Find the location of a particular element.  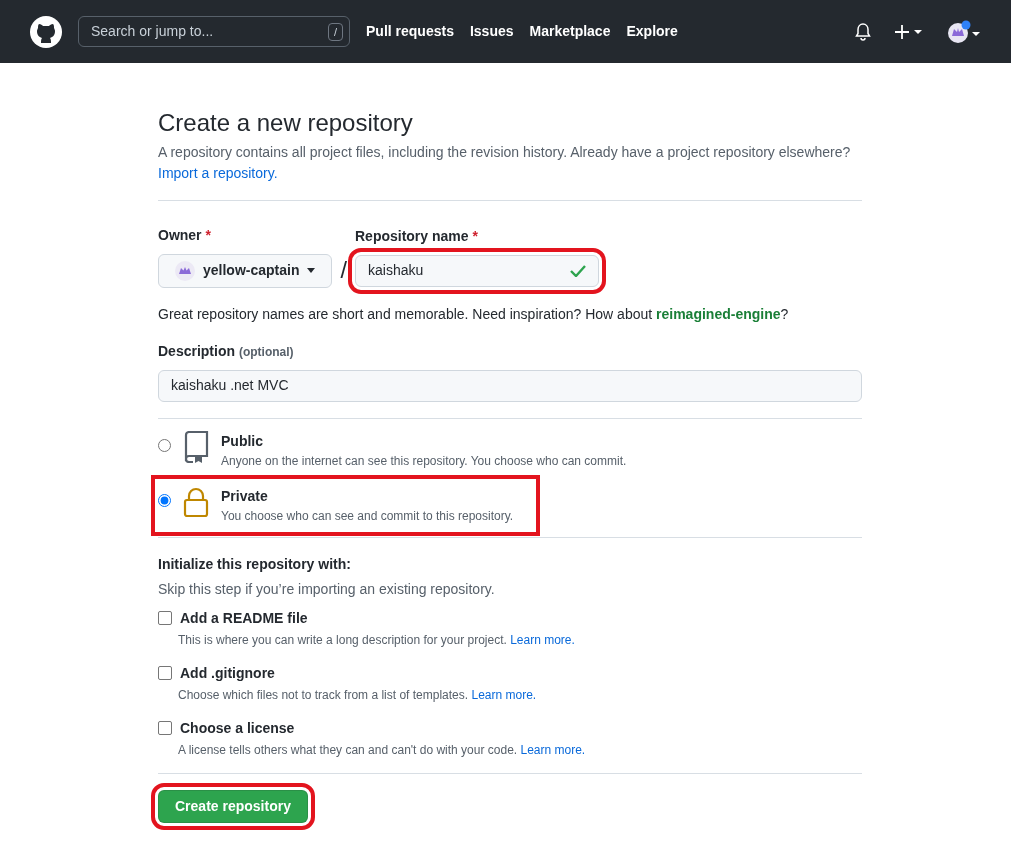

visibility-option: Private You choose who can see and commit to this repository. is located at coordinates (346, 505).